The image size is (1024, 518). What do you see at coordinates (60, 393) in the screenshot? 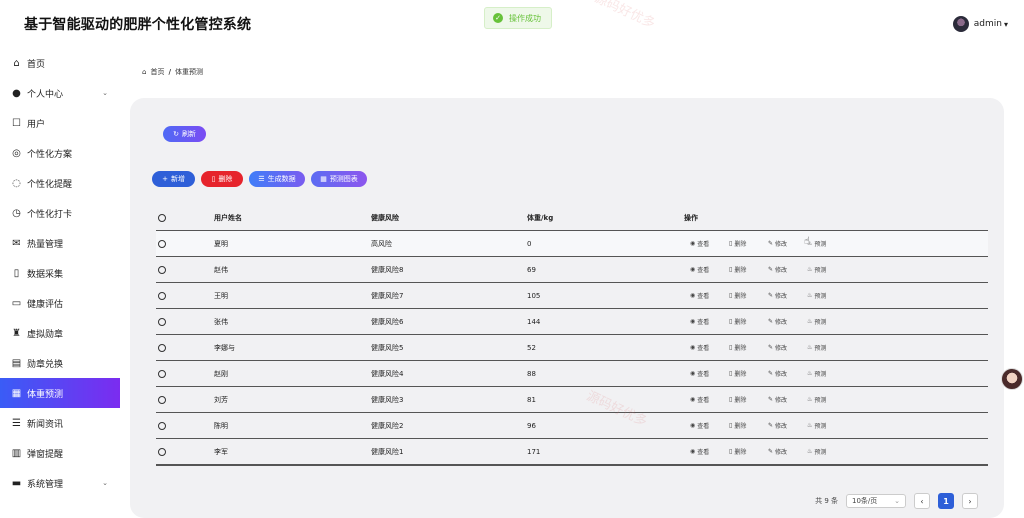
I see `sidebar-item-11: ▦ 体重预测` at bounding box center [60, 393].